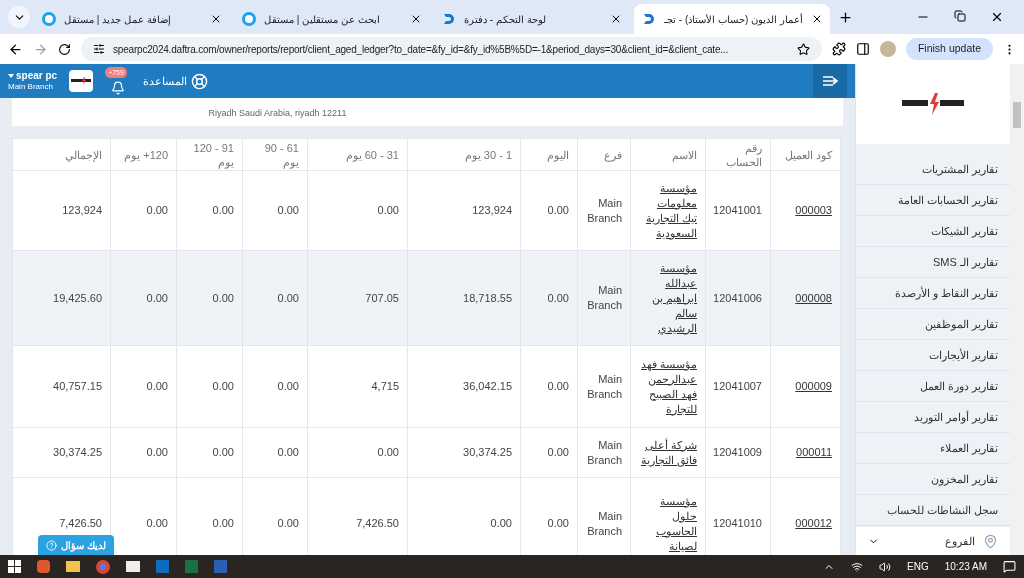 This screenshot has height=578, width=1024. I want to click on client-link: 000012, so click(805, 523).